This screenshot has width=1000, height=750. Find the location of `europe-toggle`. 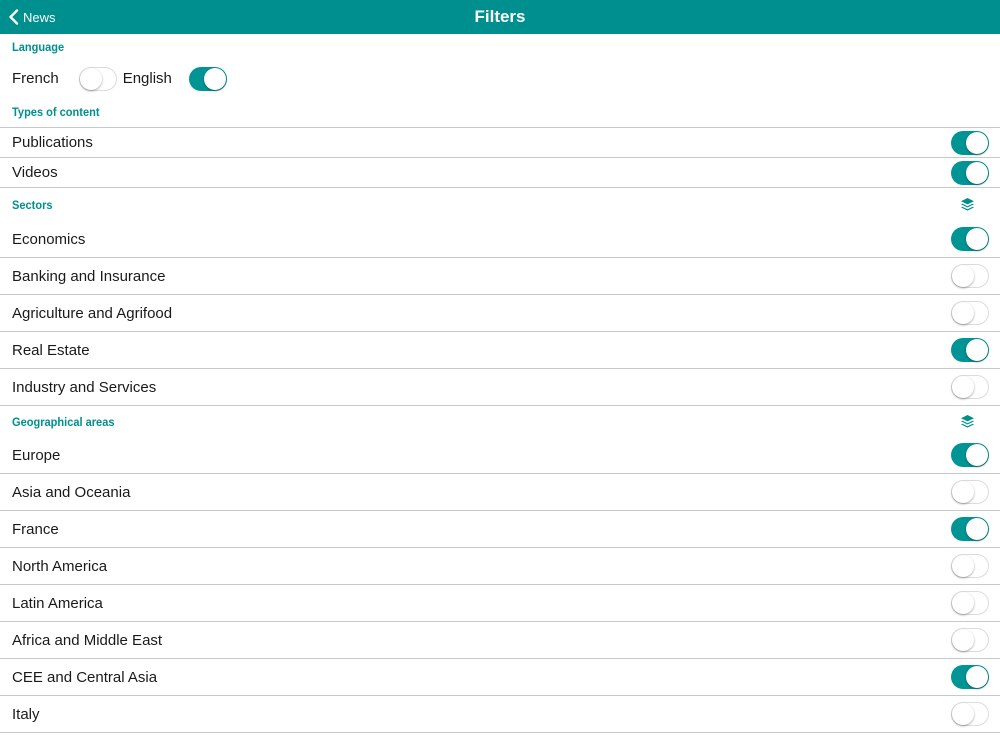

europe-toggle is located at coordinates (970, 455).